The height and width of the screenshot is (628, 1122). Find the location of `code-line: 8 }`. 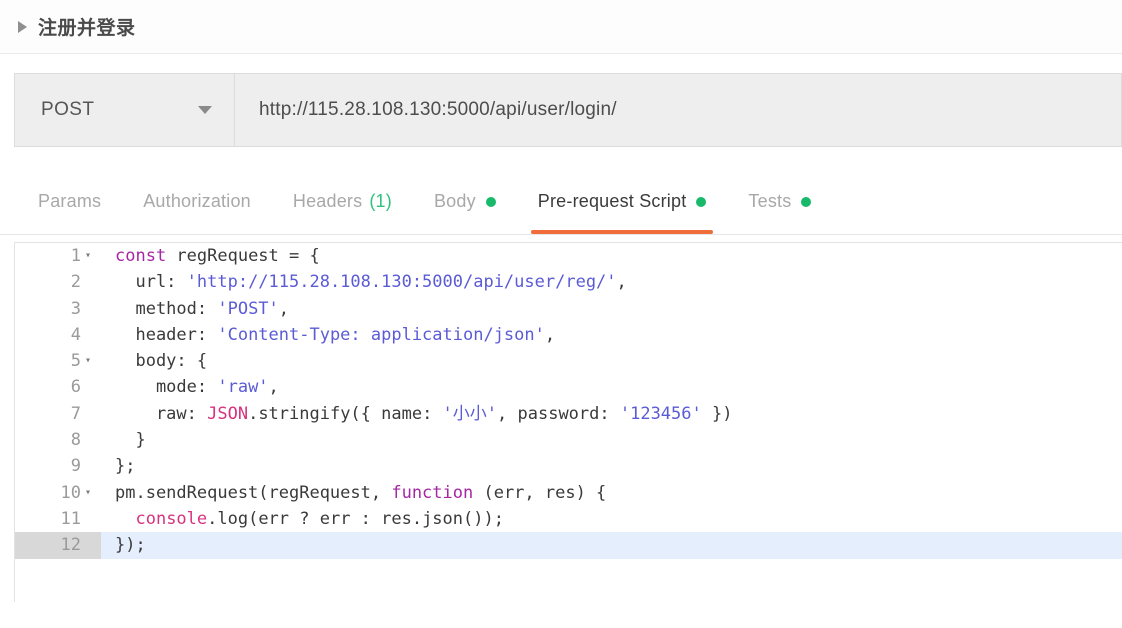

code-line: 8 } is located at coordinates (568, 440).